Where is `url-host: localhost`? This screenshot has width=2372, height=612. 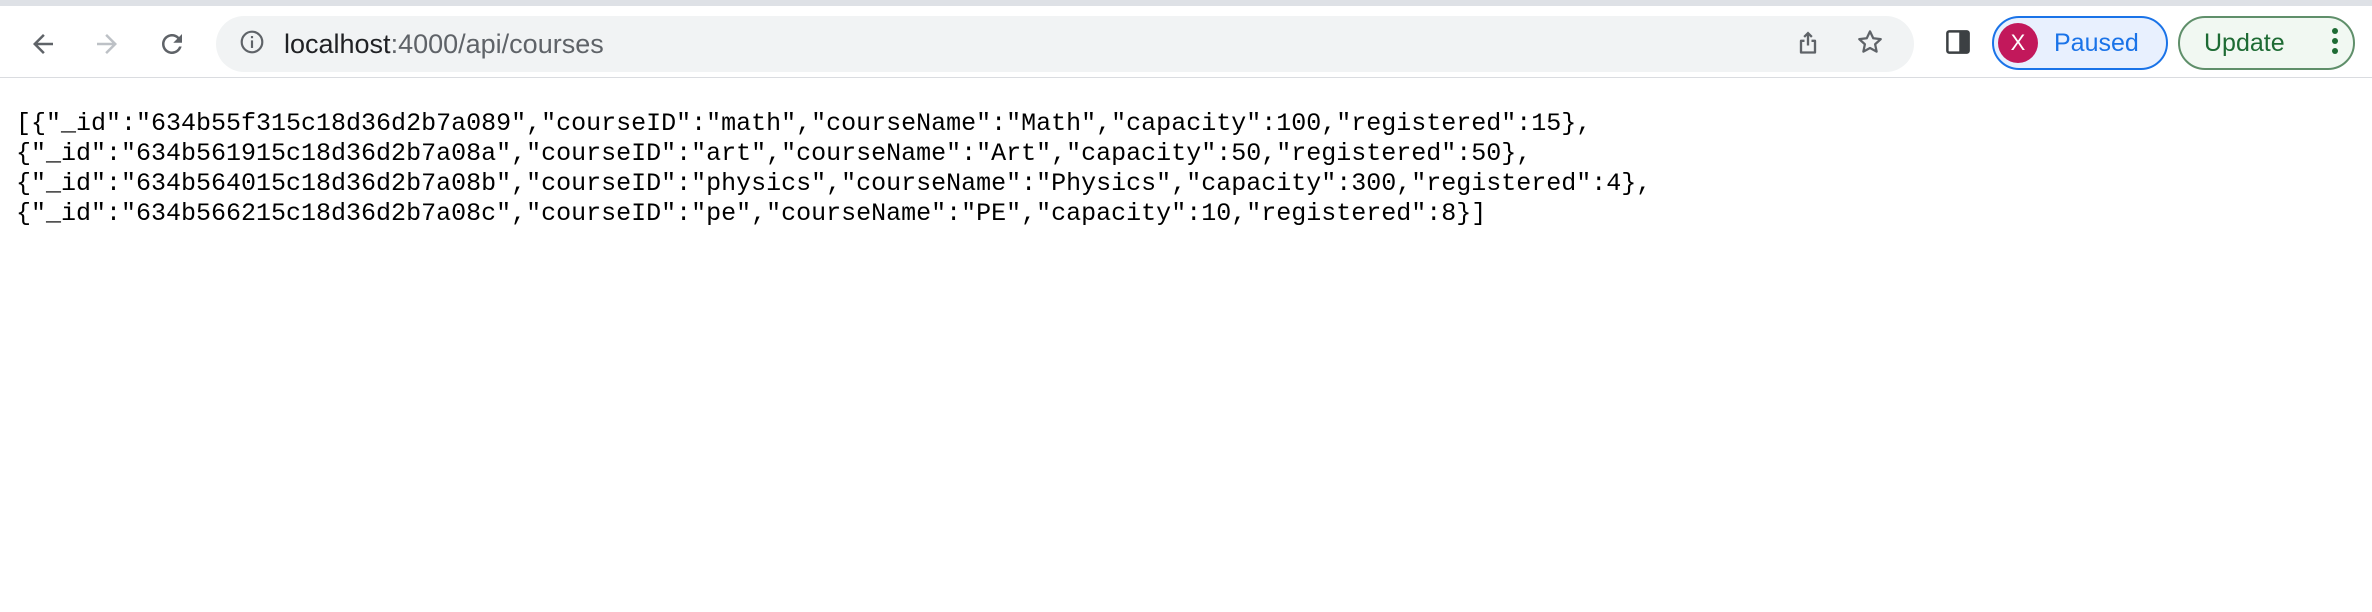 url-host: localhost is located at coordinates (337, 44).